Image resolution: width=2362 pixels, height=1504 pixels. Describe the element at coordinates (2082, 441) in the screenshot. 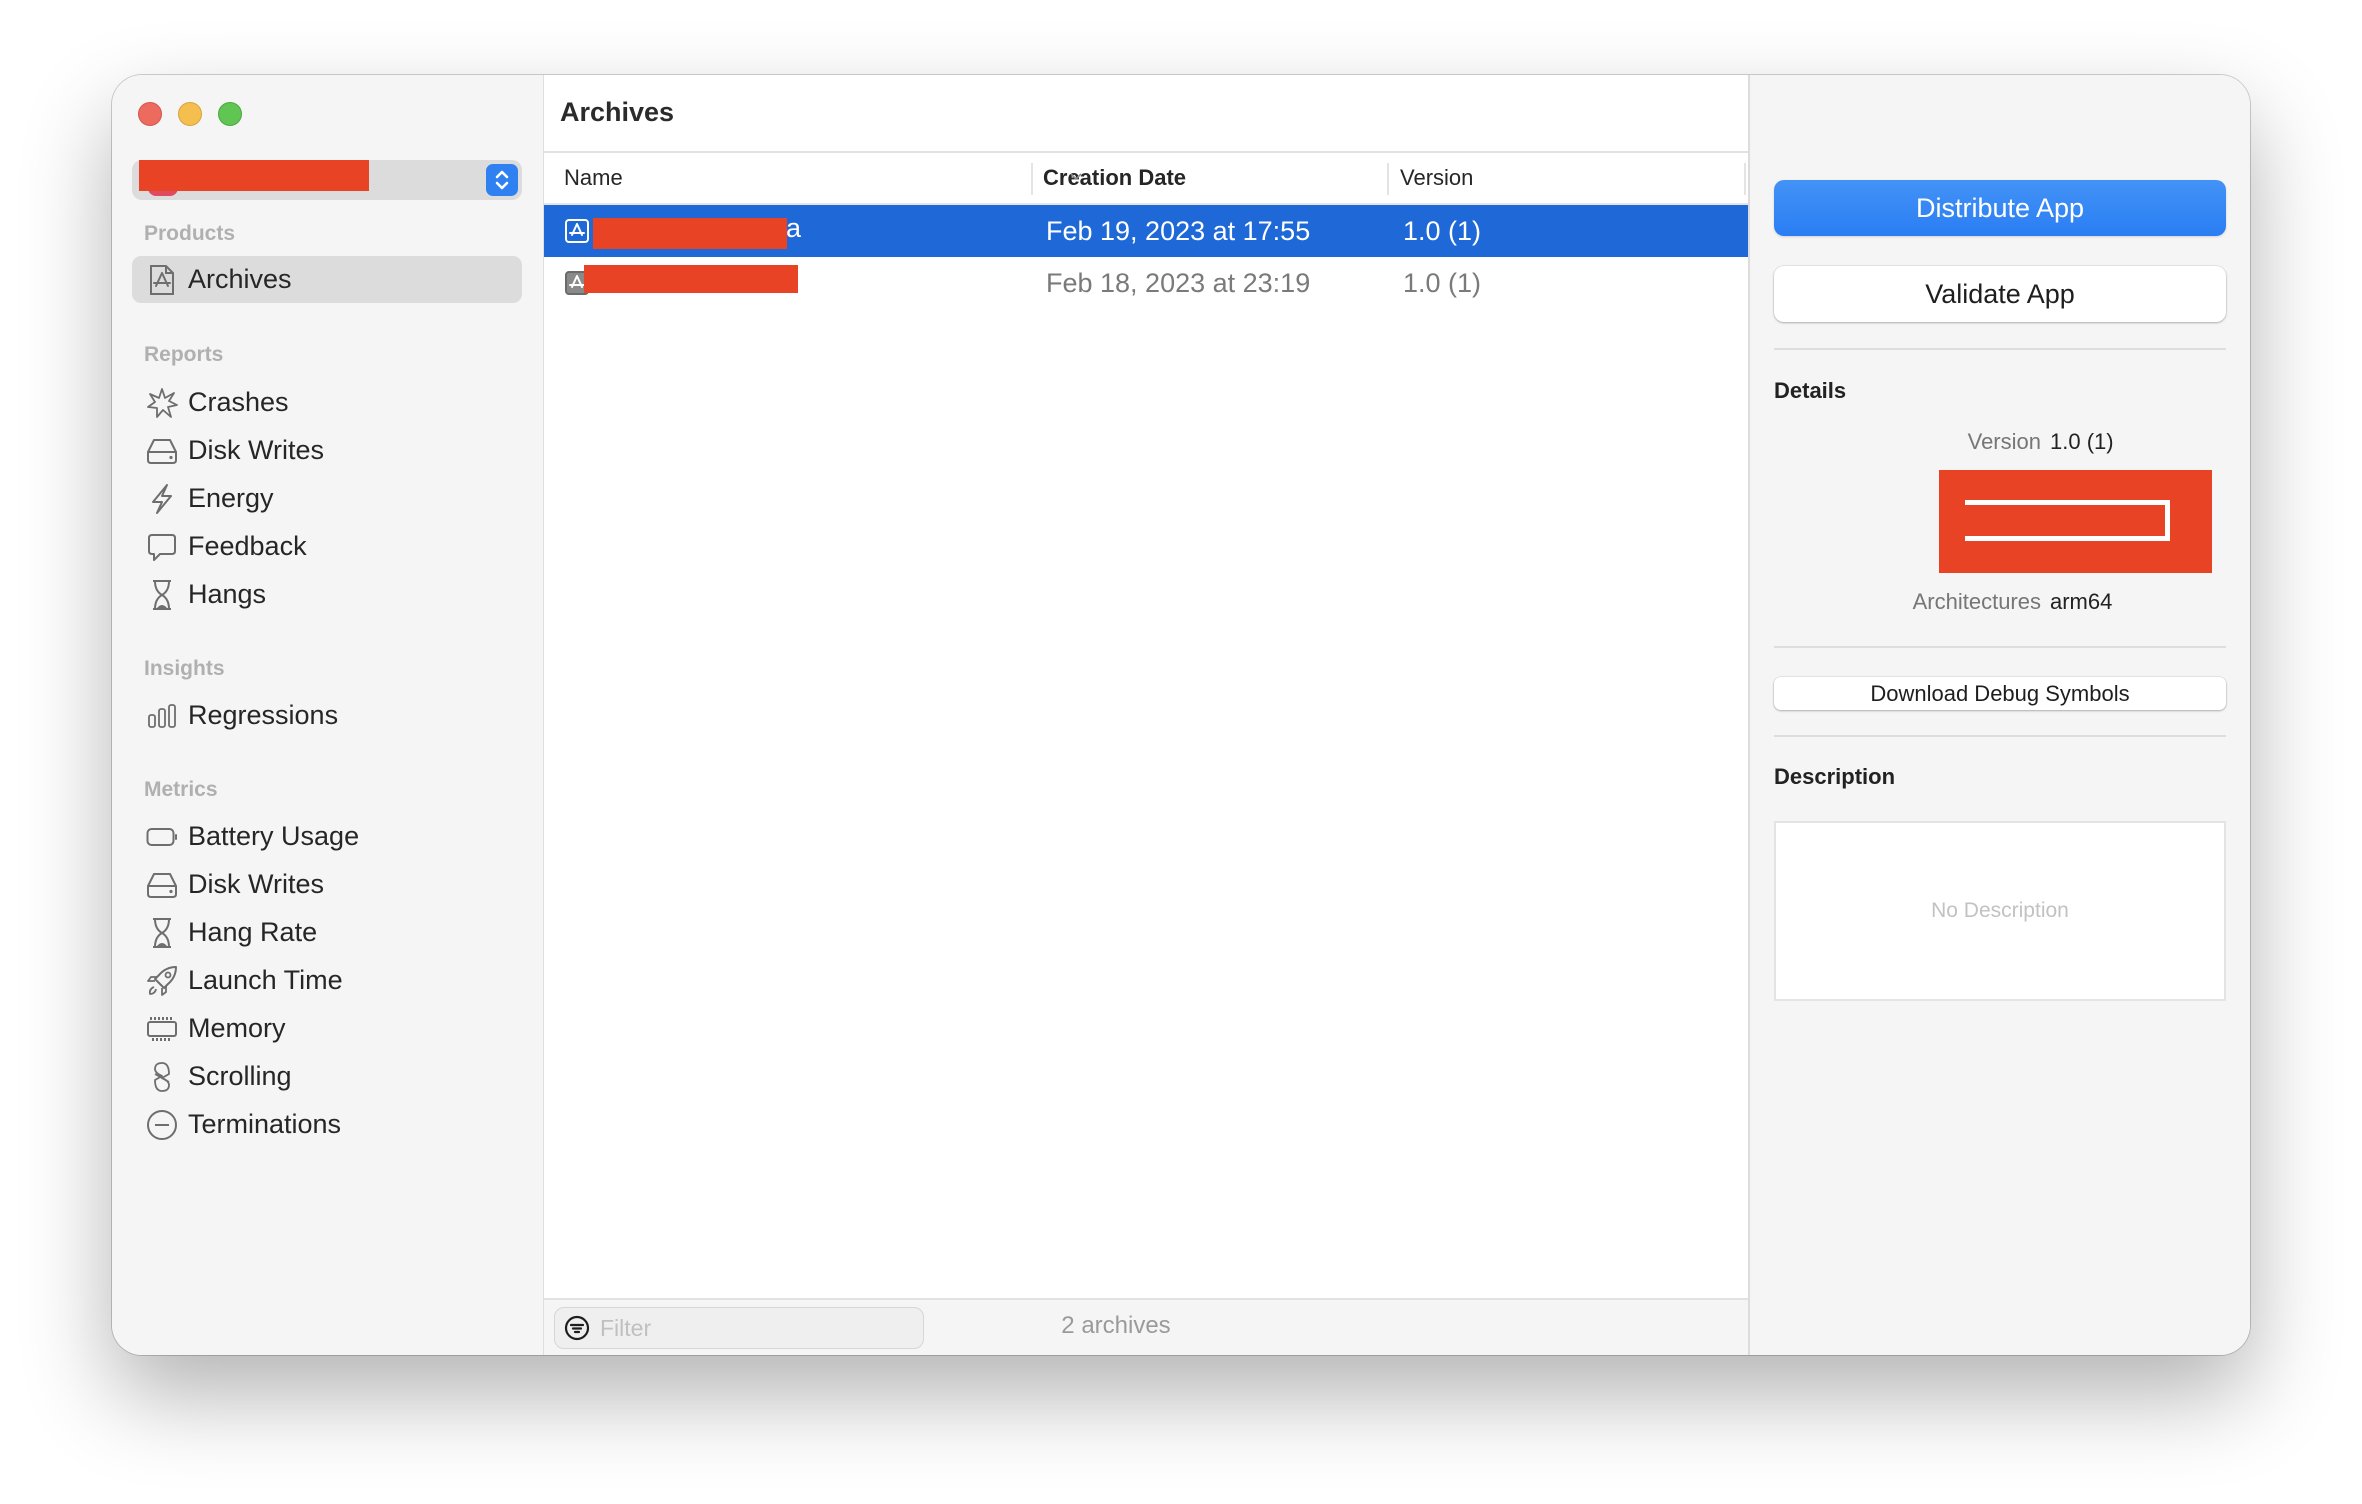

I see `detail-value: 1.0 (1)` at that location.